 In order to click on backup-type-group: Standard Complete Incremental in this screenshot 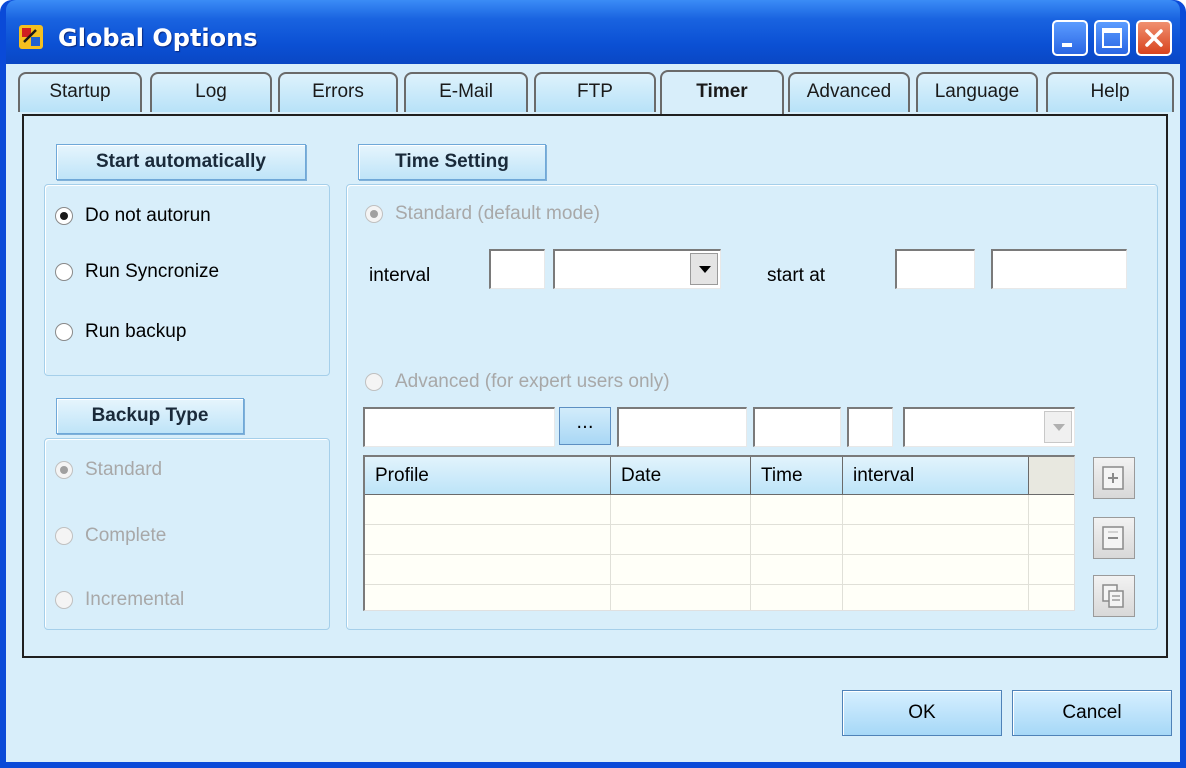, I will do `click(187, 534)`.